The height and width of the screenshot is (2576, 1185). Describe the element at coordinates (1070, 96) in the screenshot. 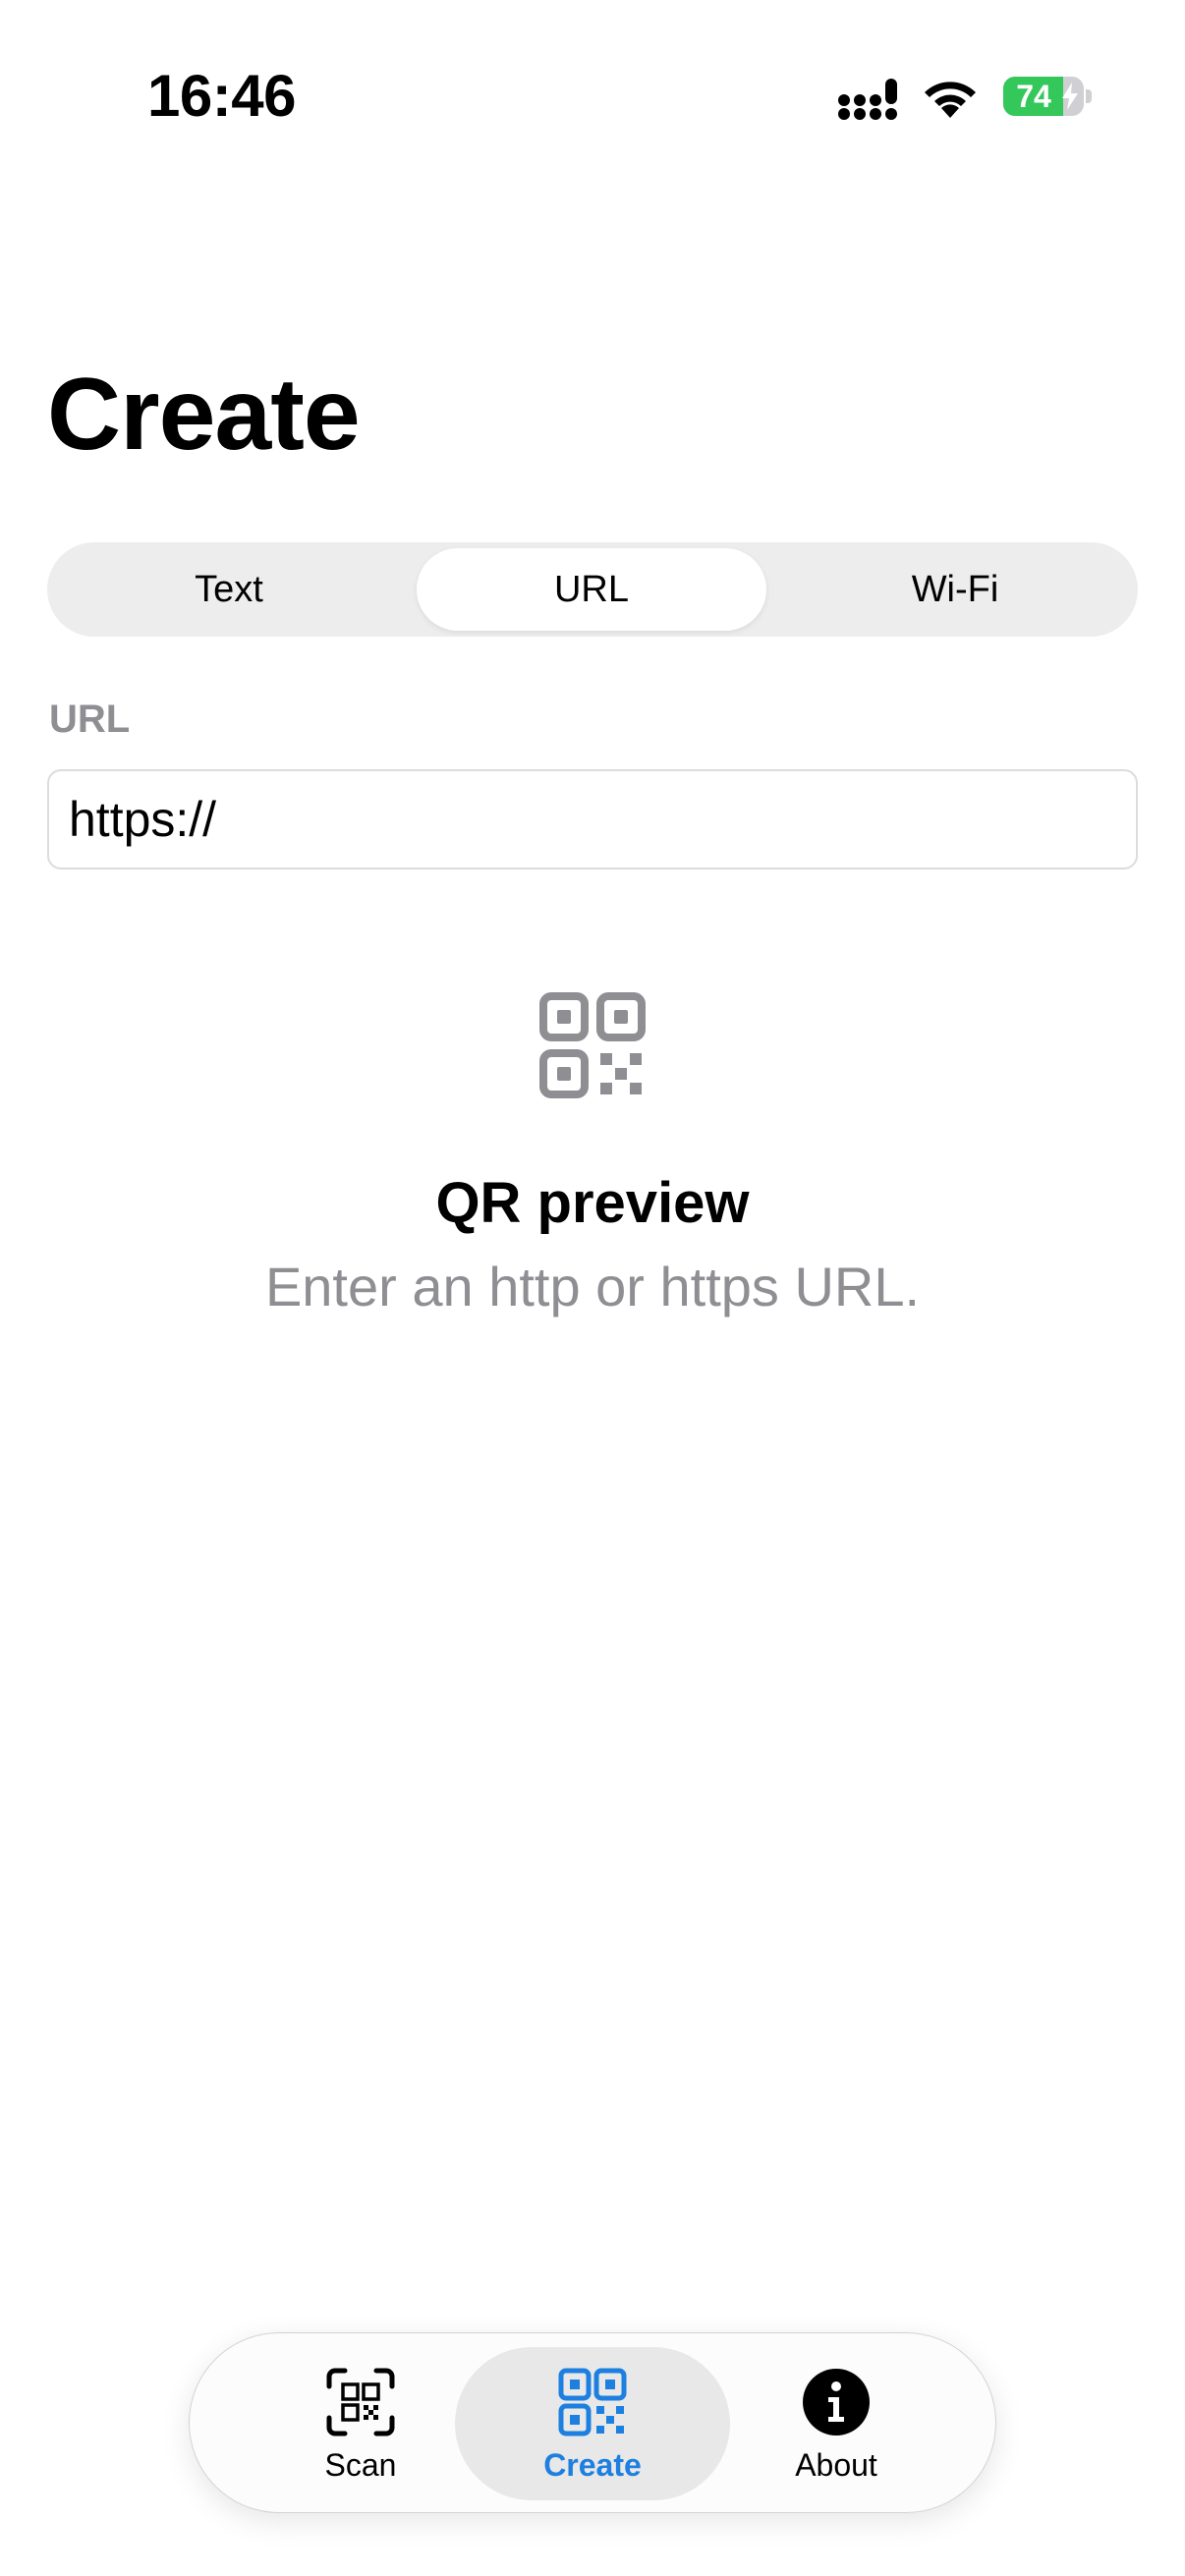

I see `charging-bolt-icon` at that location.